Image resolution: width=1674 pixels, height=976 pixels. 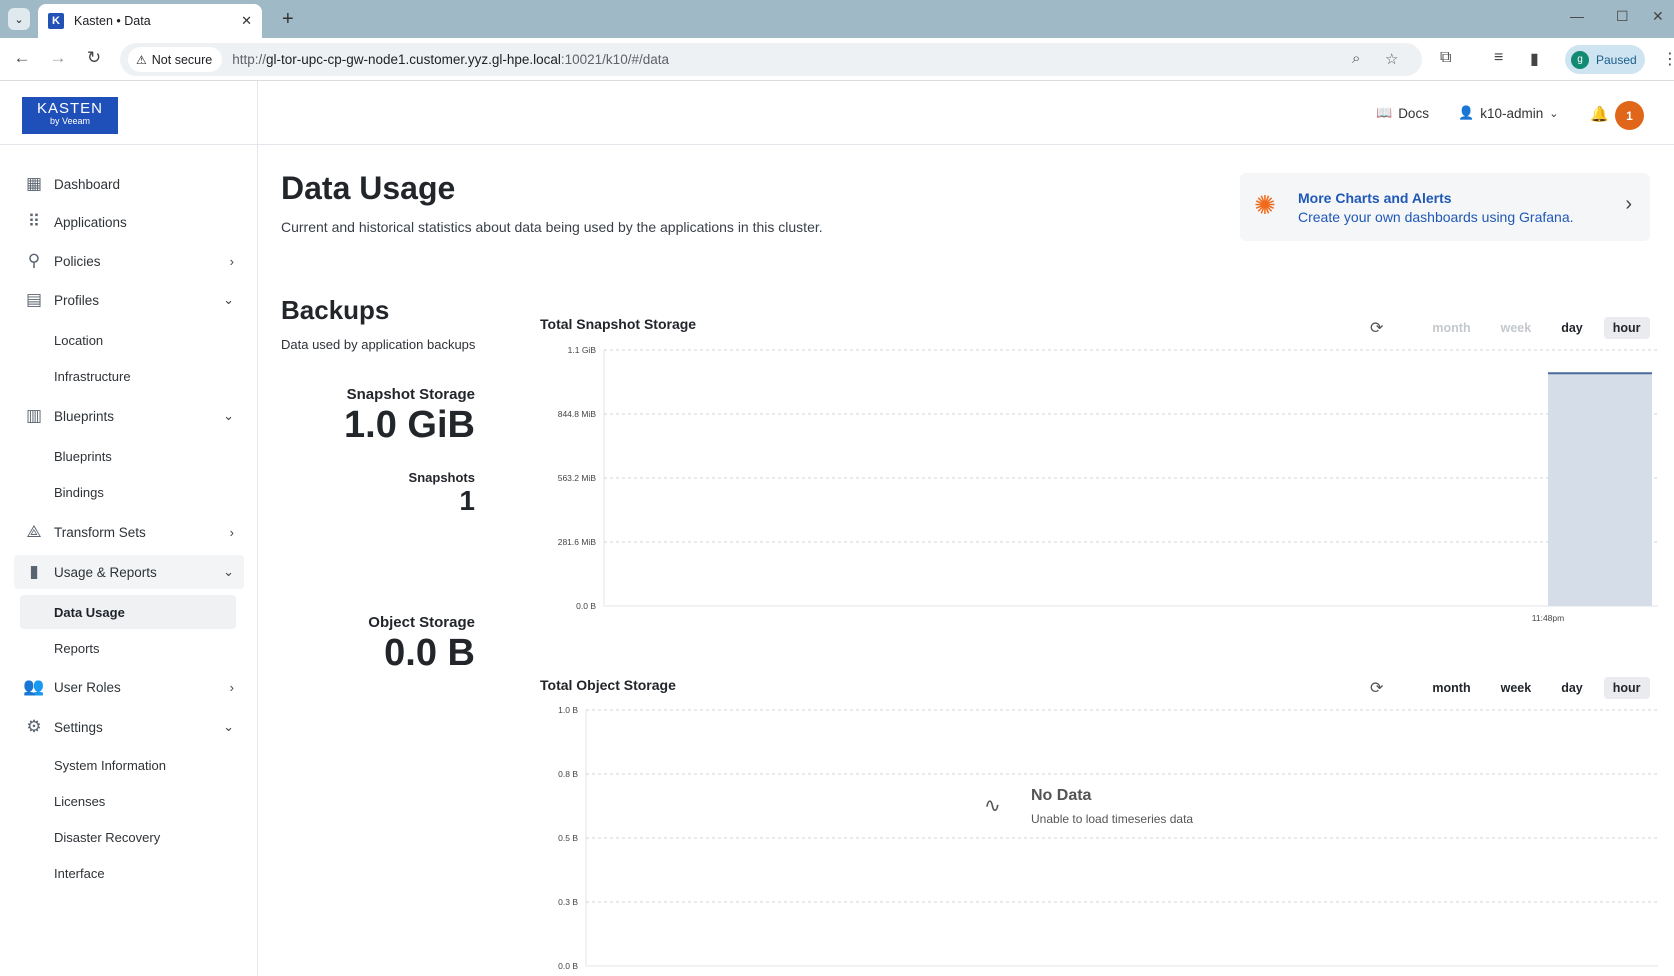 What do you see at coordinates (1384, 112) in the screenshot?
I see `book-icon: 📖` at bounding box center [1384, 112].